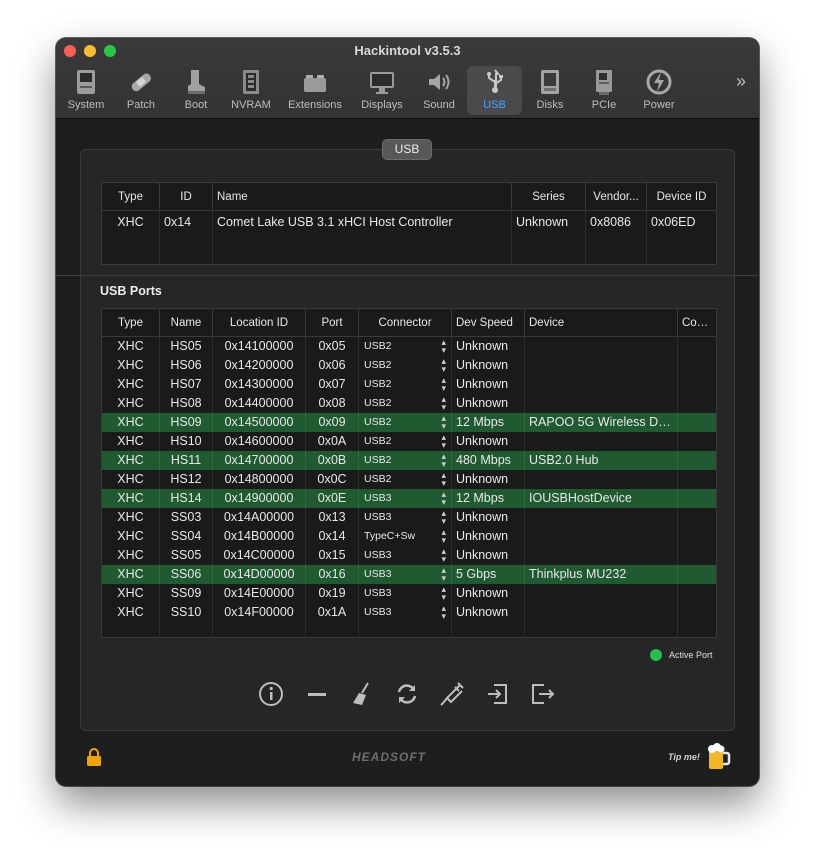  What do you see at coordinates (407, 50) in the screenshot?
I see `window-title: Hackintool v3.5.3` at bounding box center [407, 50].